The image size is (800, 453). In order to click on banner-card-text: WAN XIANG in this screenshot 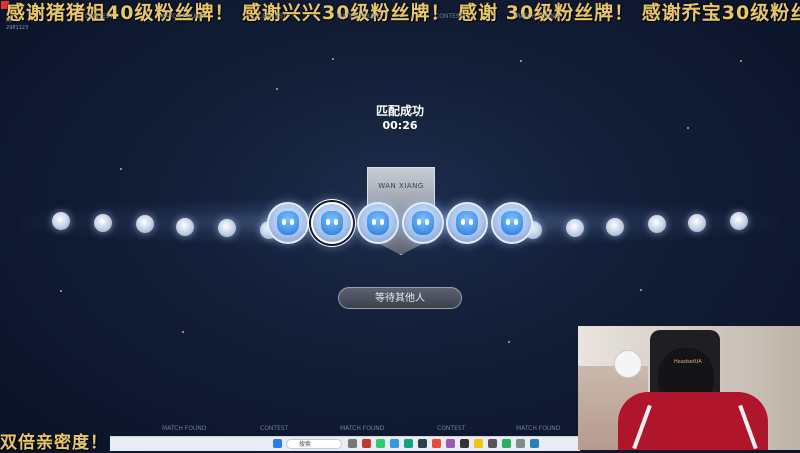, I will do `click(401, 186)`.